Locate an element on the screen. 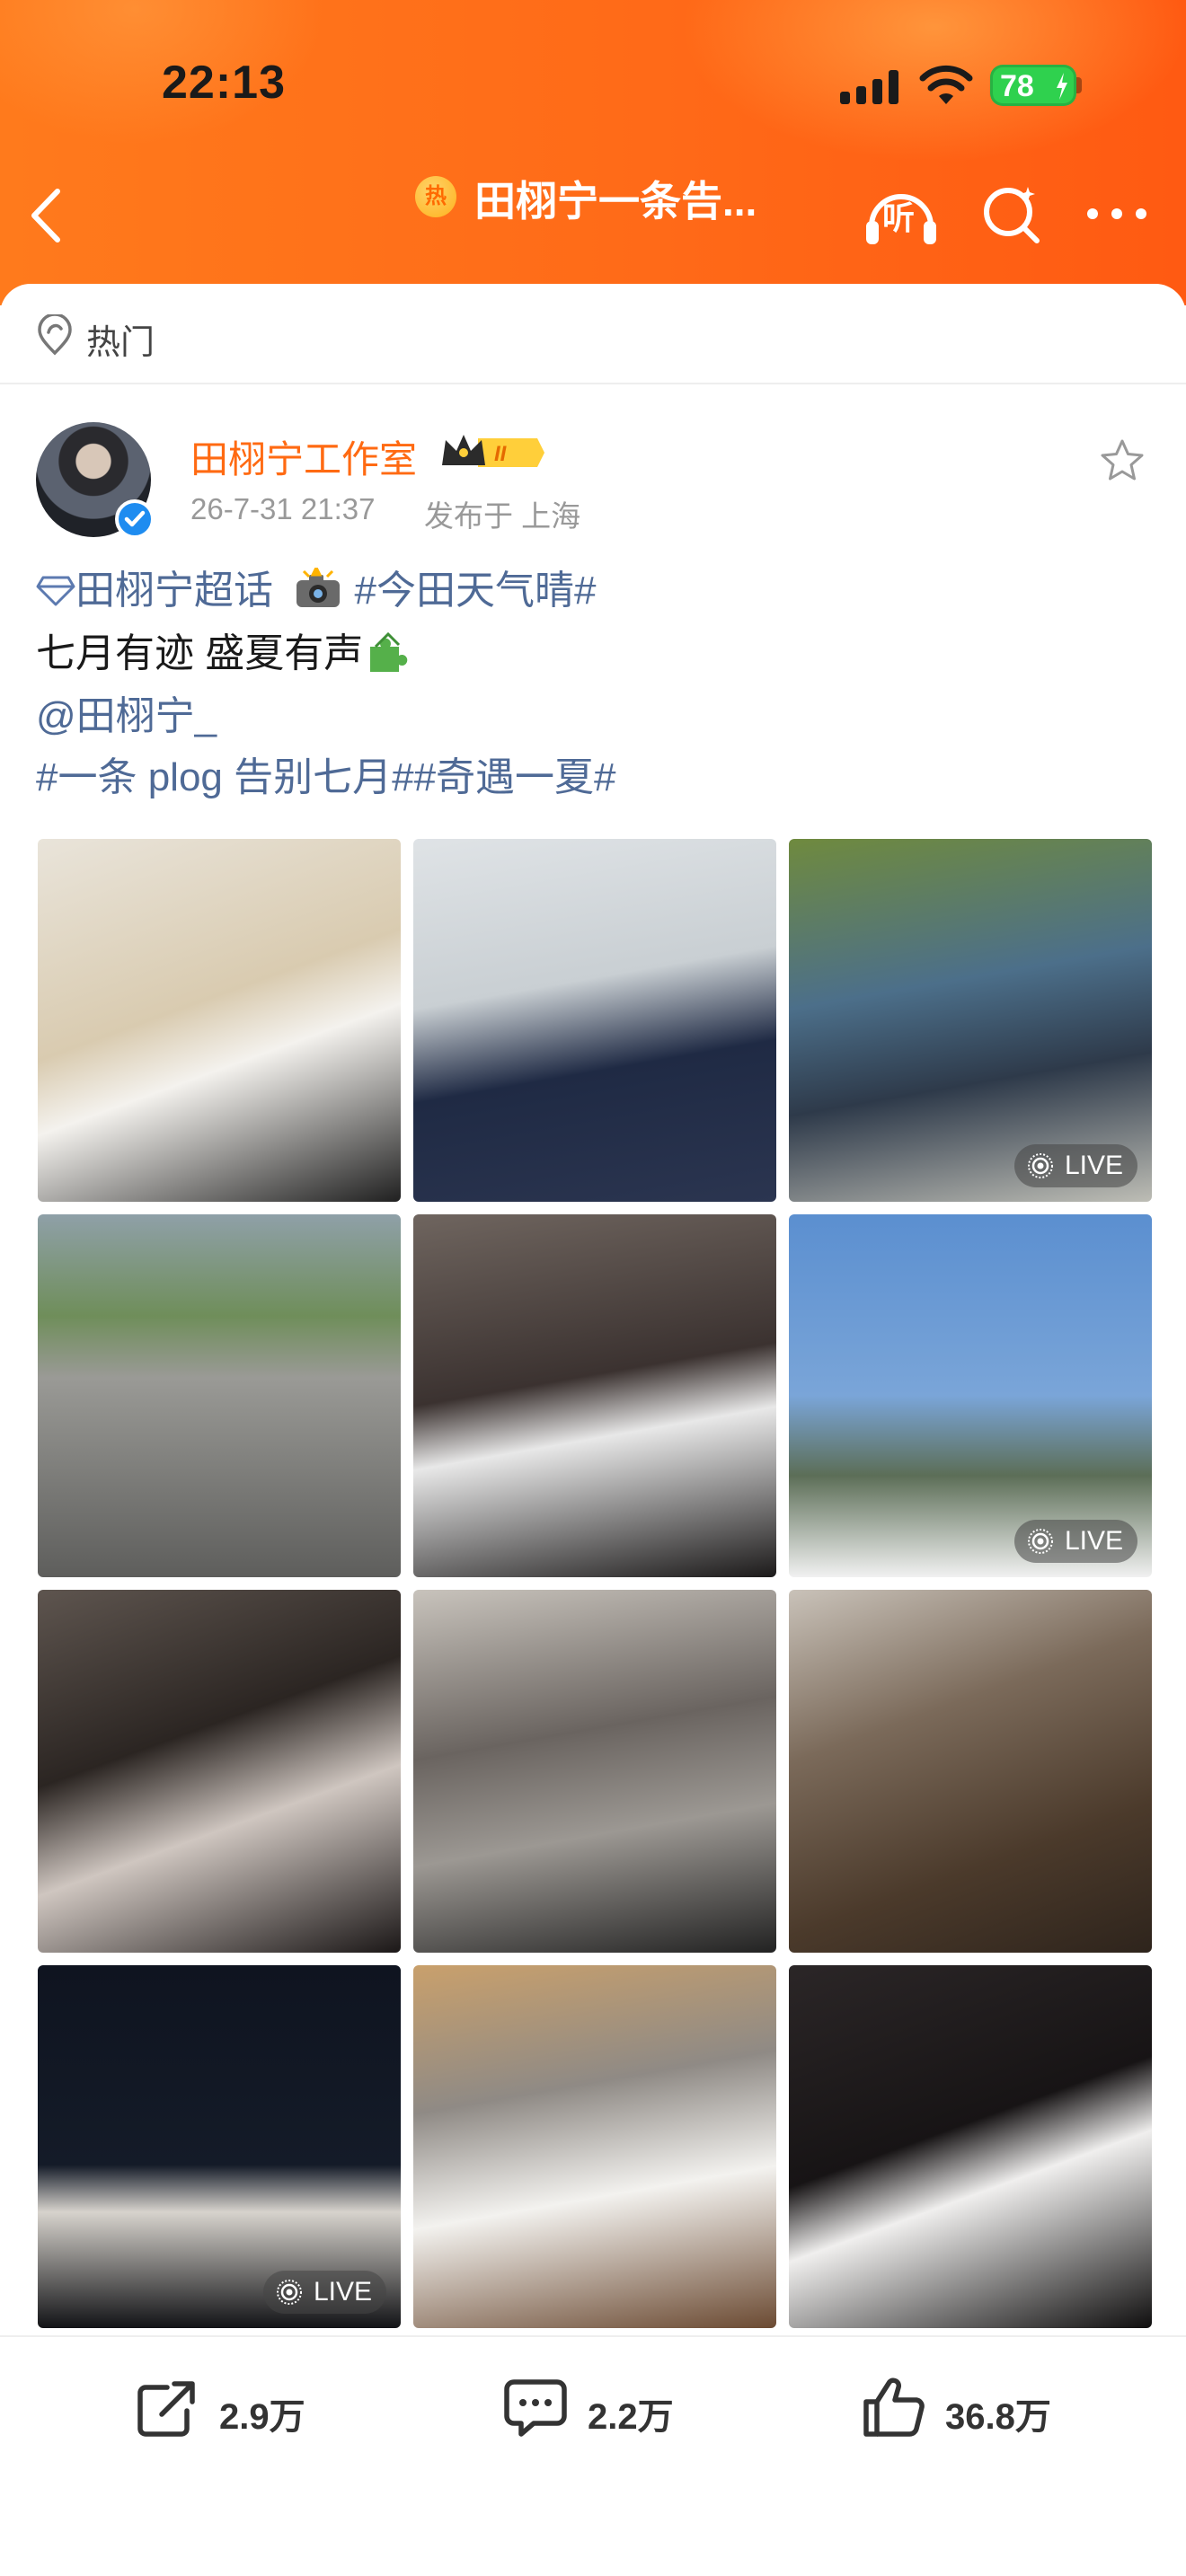  comment-count: 2.2万 is located at coordinates (631, 2417).